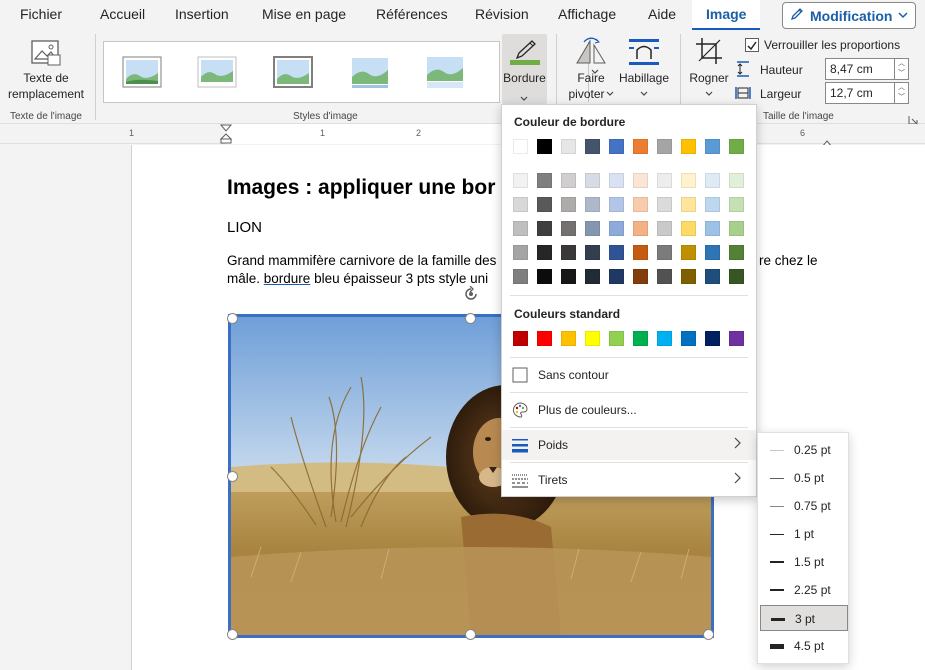 This screenshot has width=925, height=670. I want to click on height-spinner: ︿ ﹀, so click(902, 69).